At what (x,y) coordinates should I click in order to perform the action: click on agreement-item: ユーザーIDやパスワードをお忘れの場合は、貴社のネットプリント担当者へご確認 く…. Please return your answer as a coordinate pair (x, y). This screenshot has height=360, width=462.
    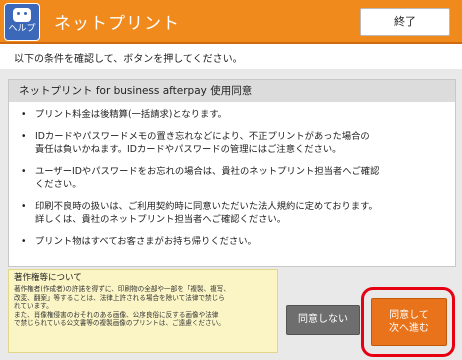
    Looking at the image, I should click on (233, 178).